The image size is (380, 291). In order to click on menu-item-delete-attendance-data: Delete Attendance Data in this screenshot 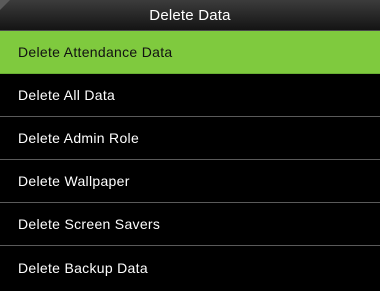, I will do `click(190, 52)`.